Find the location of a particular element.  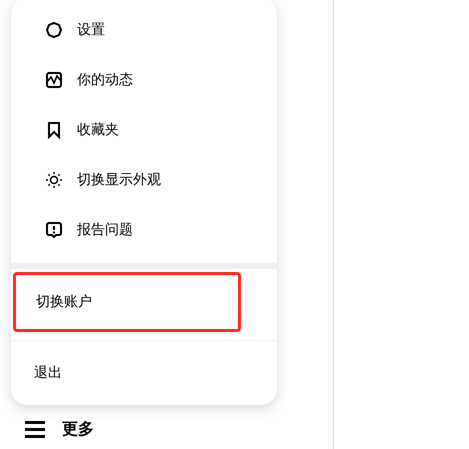

menu-item: 你的动态 is located at coordinates (144, 80).